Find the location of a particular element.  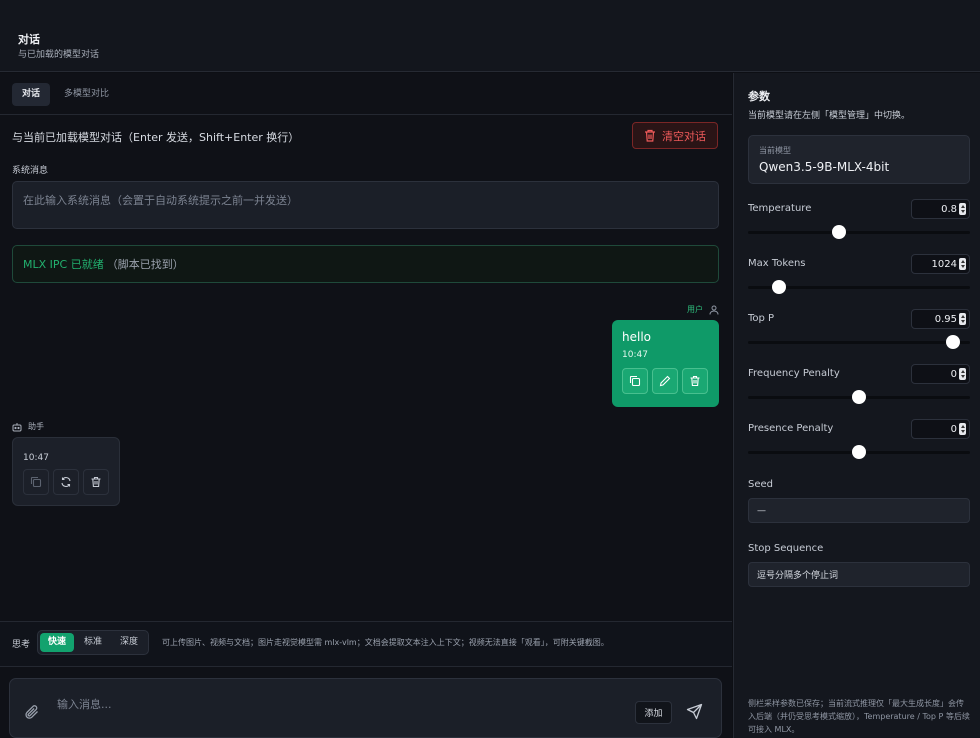

divider is located at coordinates (366, 114).